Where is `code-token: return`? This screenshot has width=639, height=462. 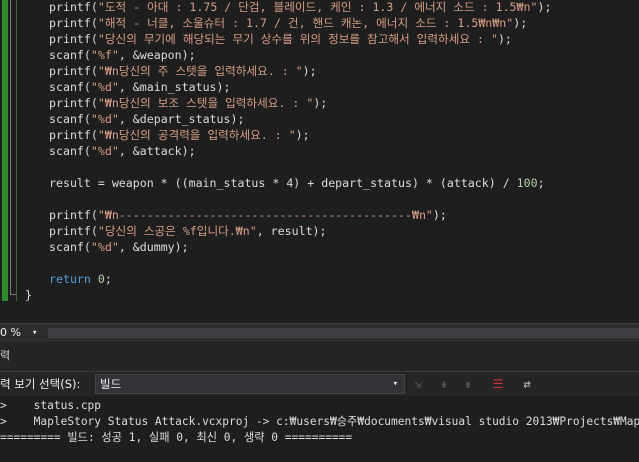
code-token: return is located at coordinates (70, 279).